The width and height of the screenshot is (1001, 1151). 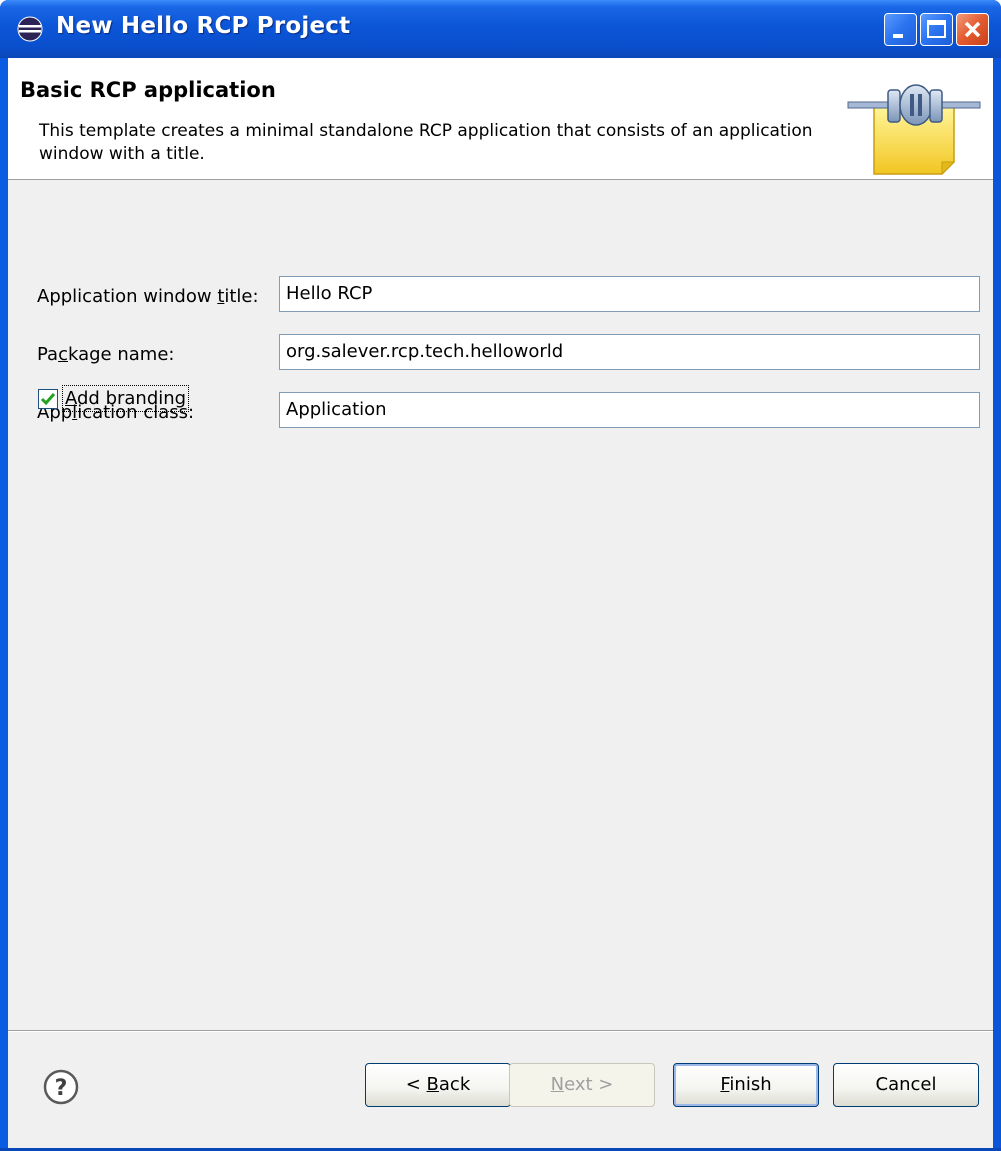 What do you see at coordinates (629, 294) in the screenshot?
I see `window-title-input: Hello RCP` at bounding box center [629, 294].